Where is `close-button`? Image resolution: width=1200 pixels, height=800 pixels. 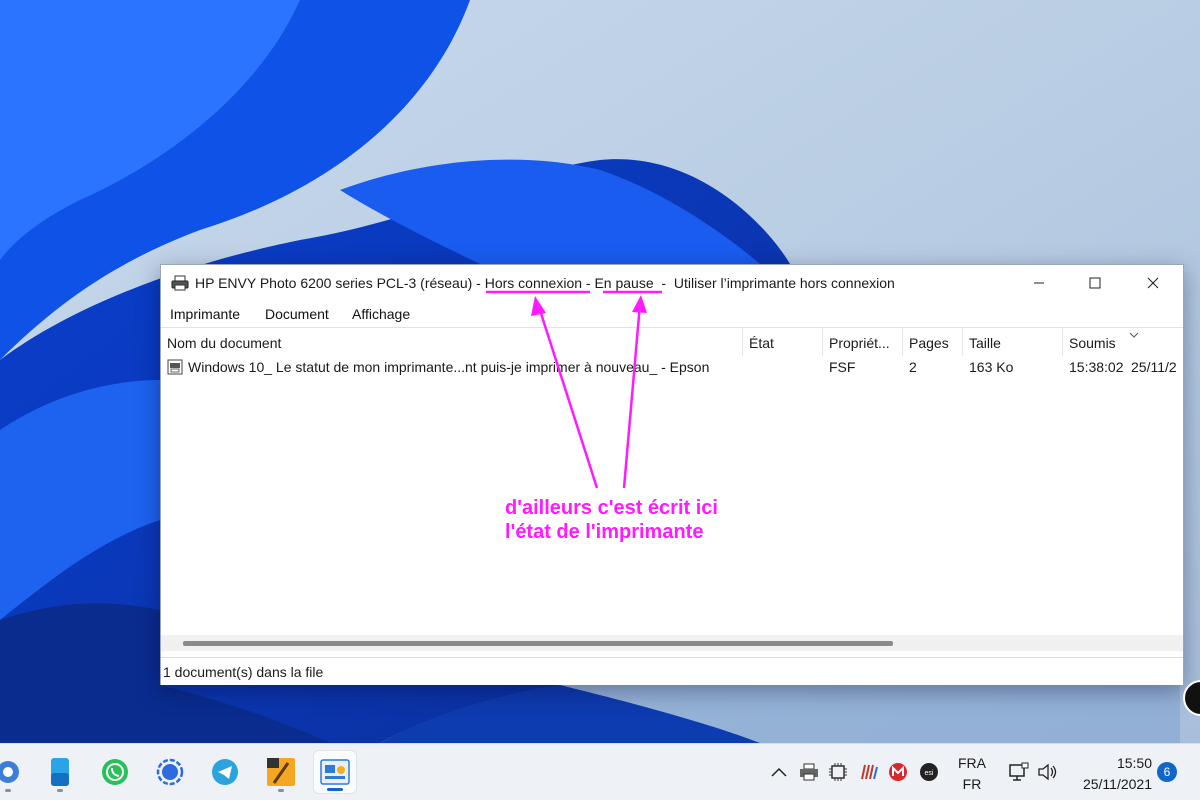
close-button is located at coordinates (1153, 283).